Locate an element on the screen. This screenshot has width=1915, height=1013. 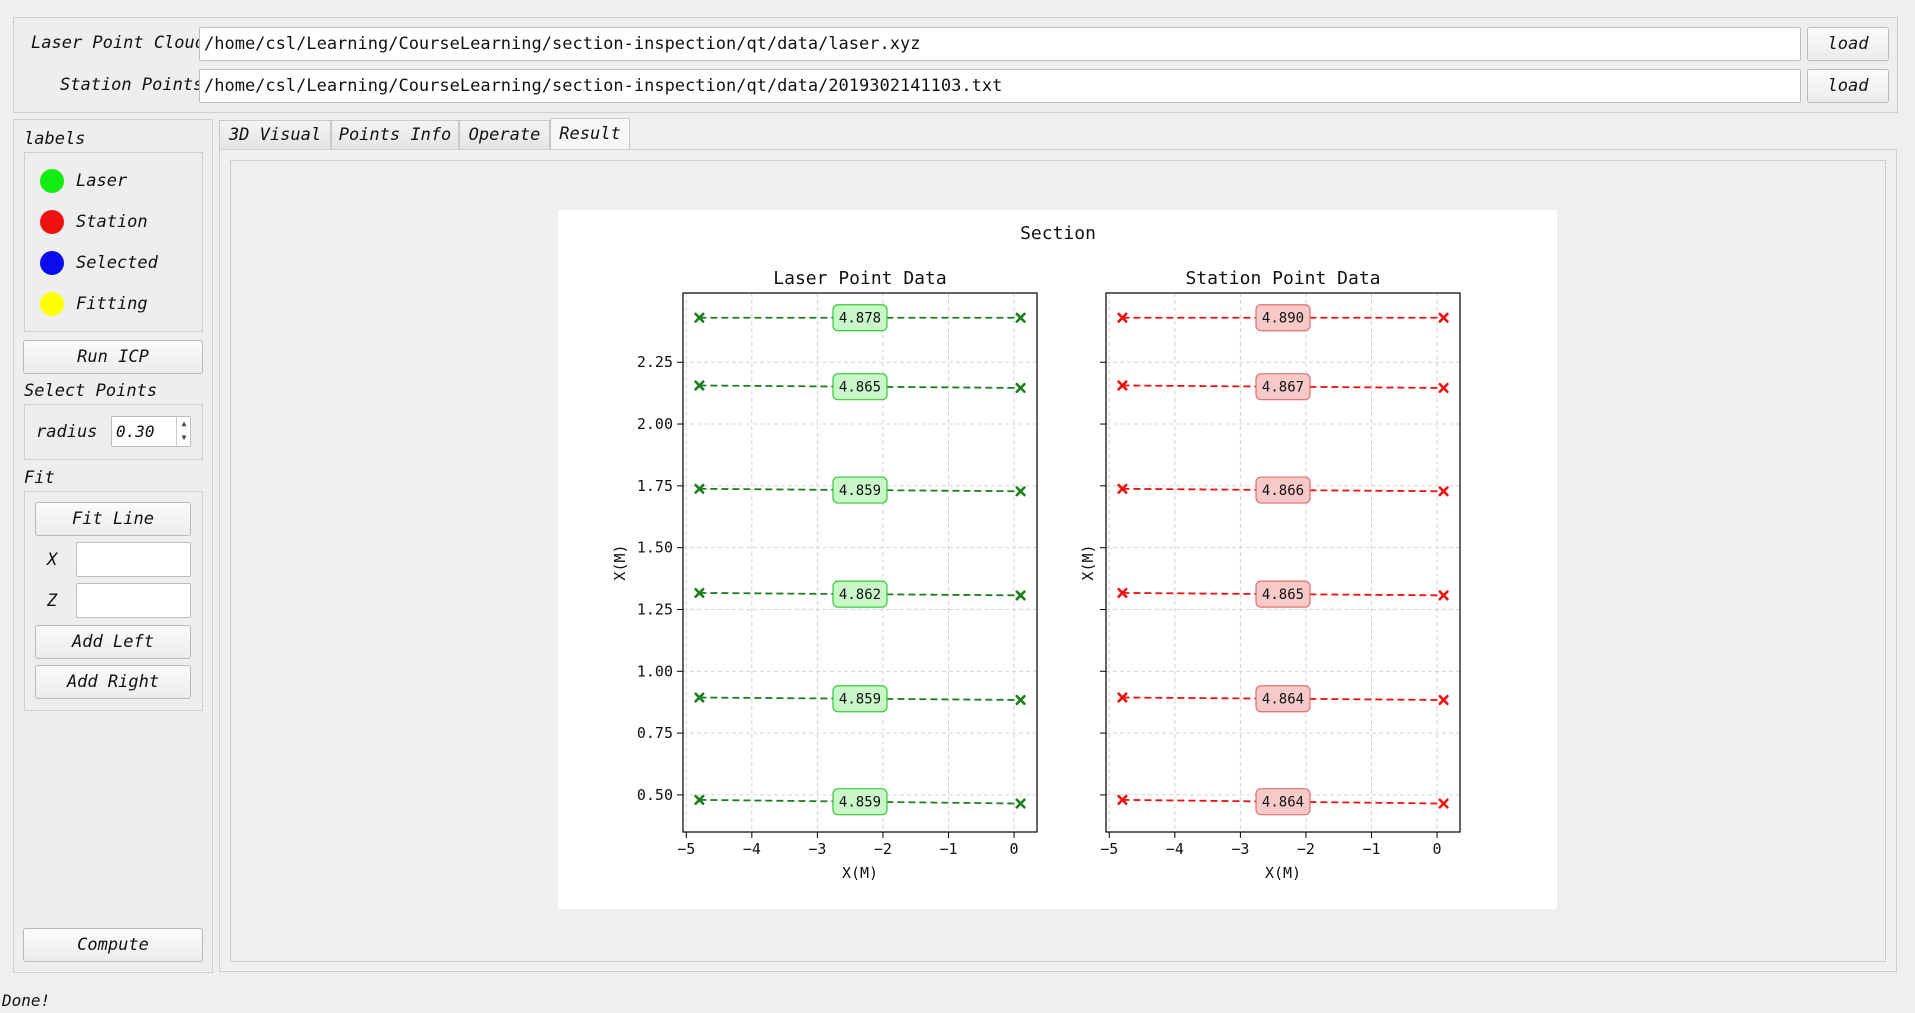
add-left-button: Add Left is located at coordinates (113, 642).